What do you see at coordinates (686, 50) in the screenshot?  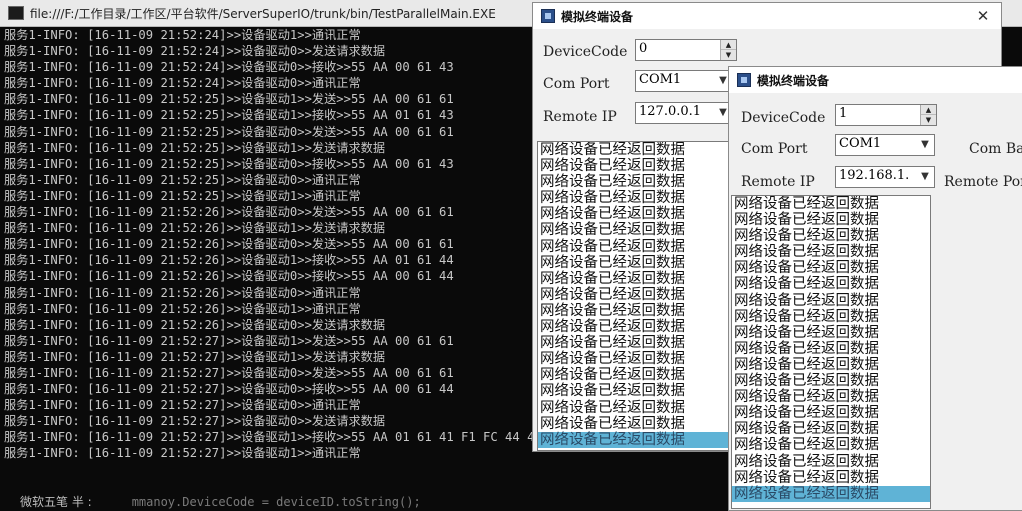 I see `device-code-stepper: 0 ▲ ▼` at bounding box center [686, 50].